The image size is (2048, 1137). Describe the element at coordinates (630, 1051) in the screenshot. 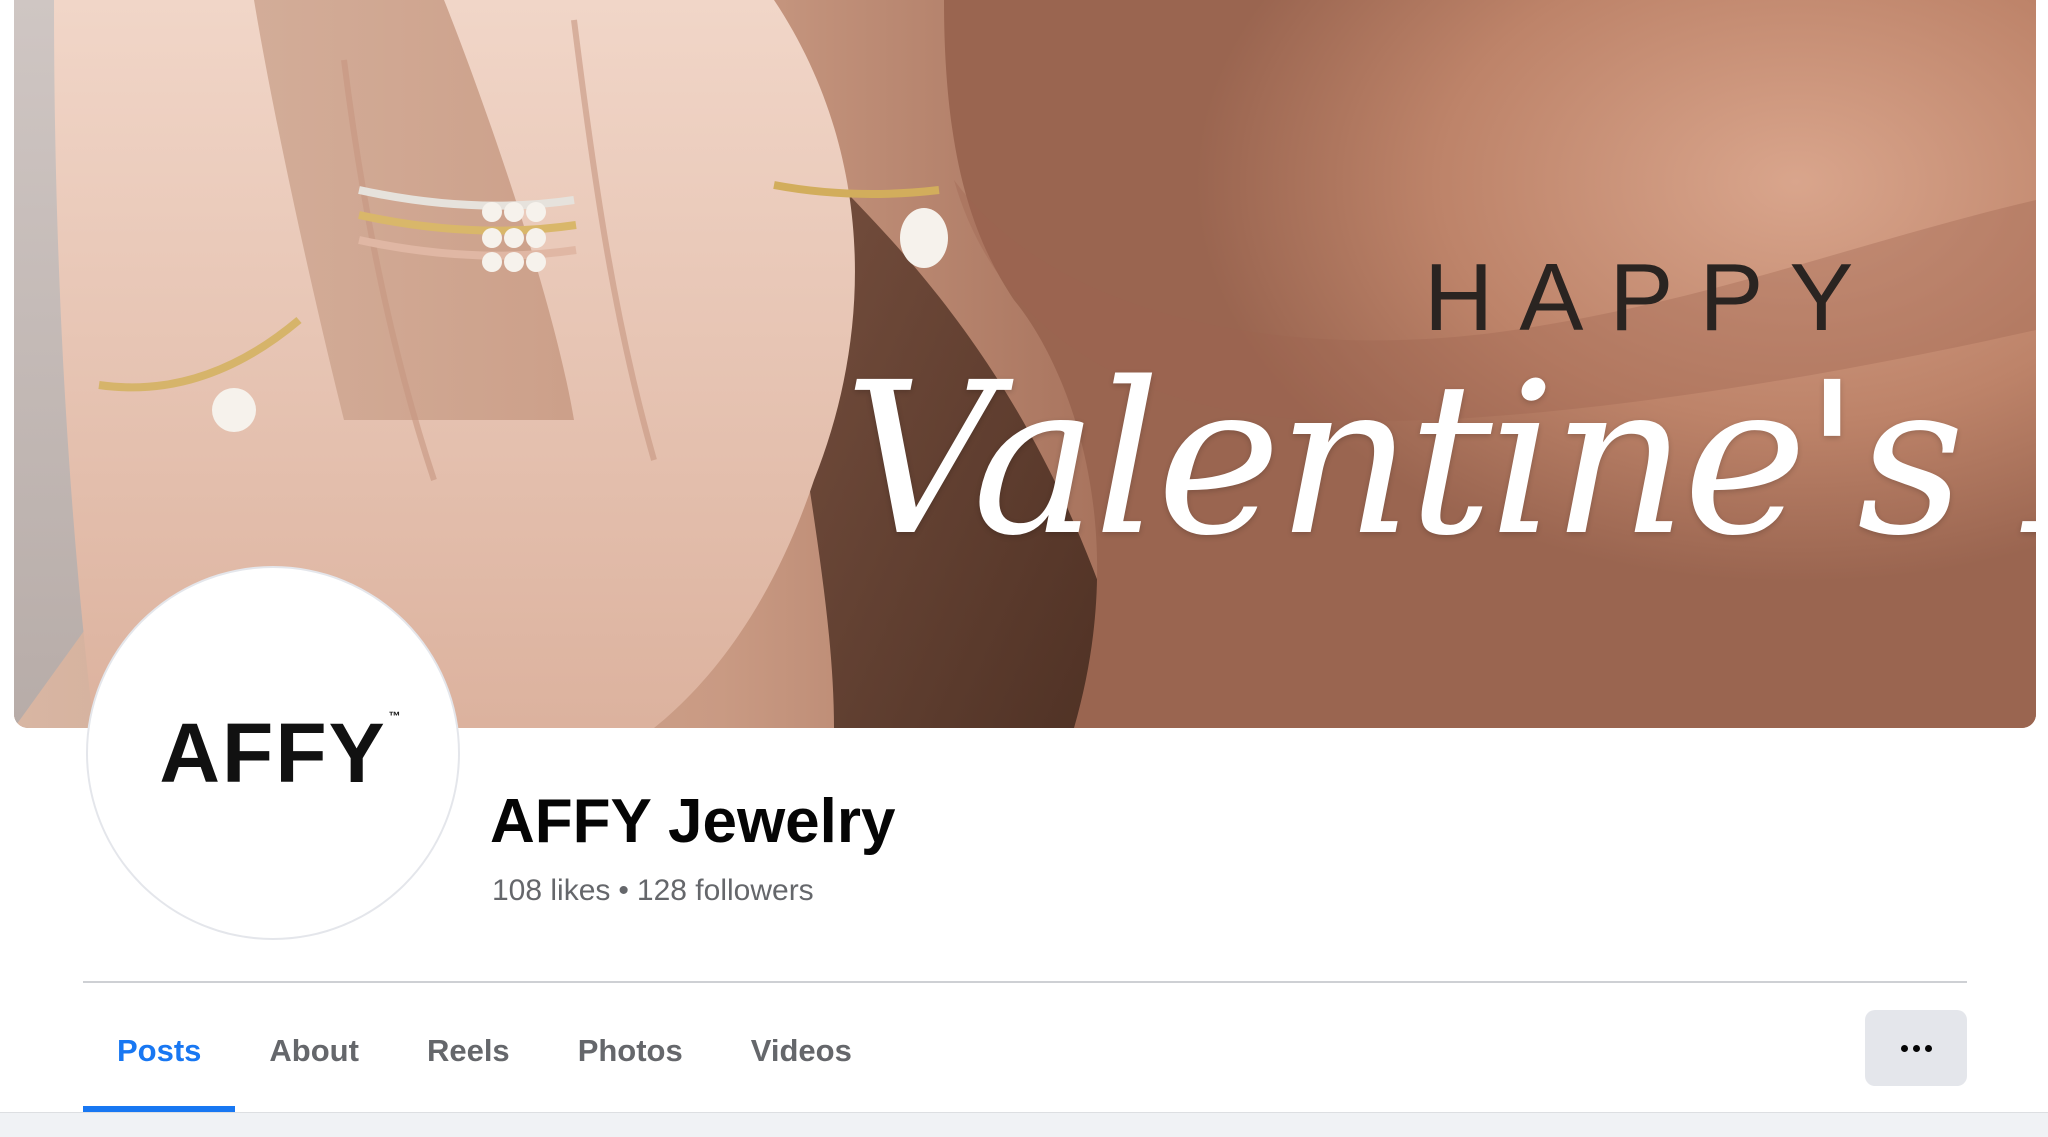

I see `tab-photos: Photos` at that location.